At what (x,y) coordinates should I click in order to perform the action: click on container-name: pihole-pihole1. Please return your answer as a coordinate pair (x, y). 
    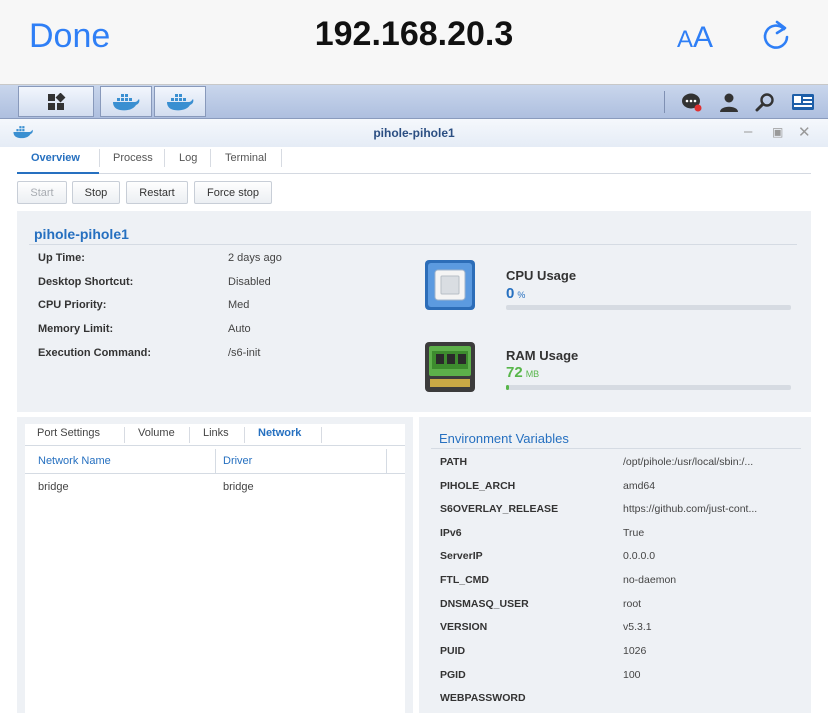
    Looking at the image, I should click on (81, 234).